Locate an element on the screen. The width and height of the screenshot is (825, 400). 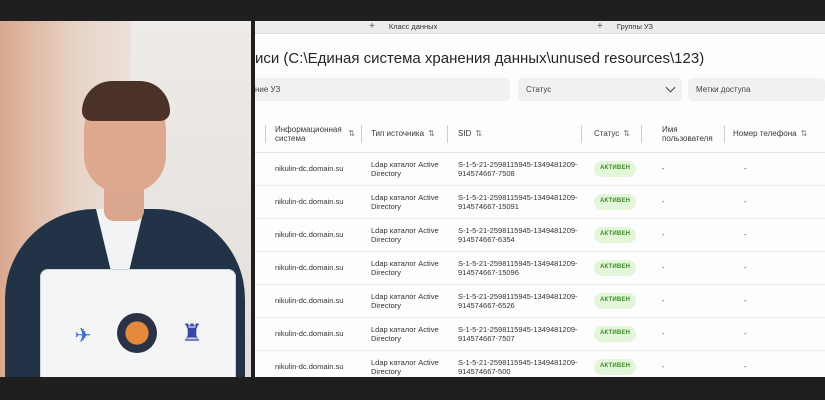
filter-label: Метки доступа is located at coordinates (723, 89).